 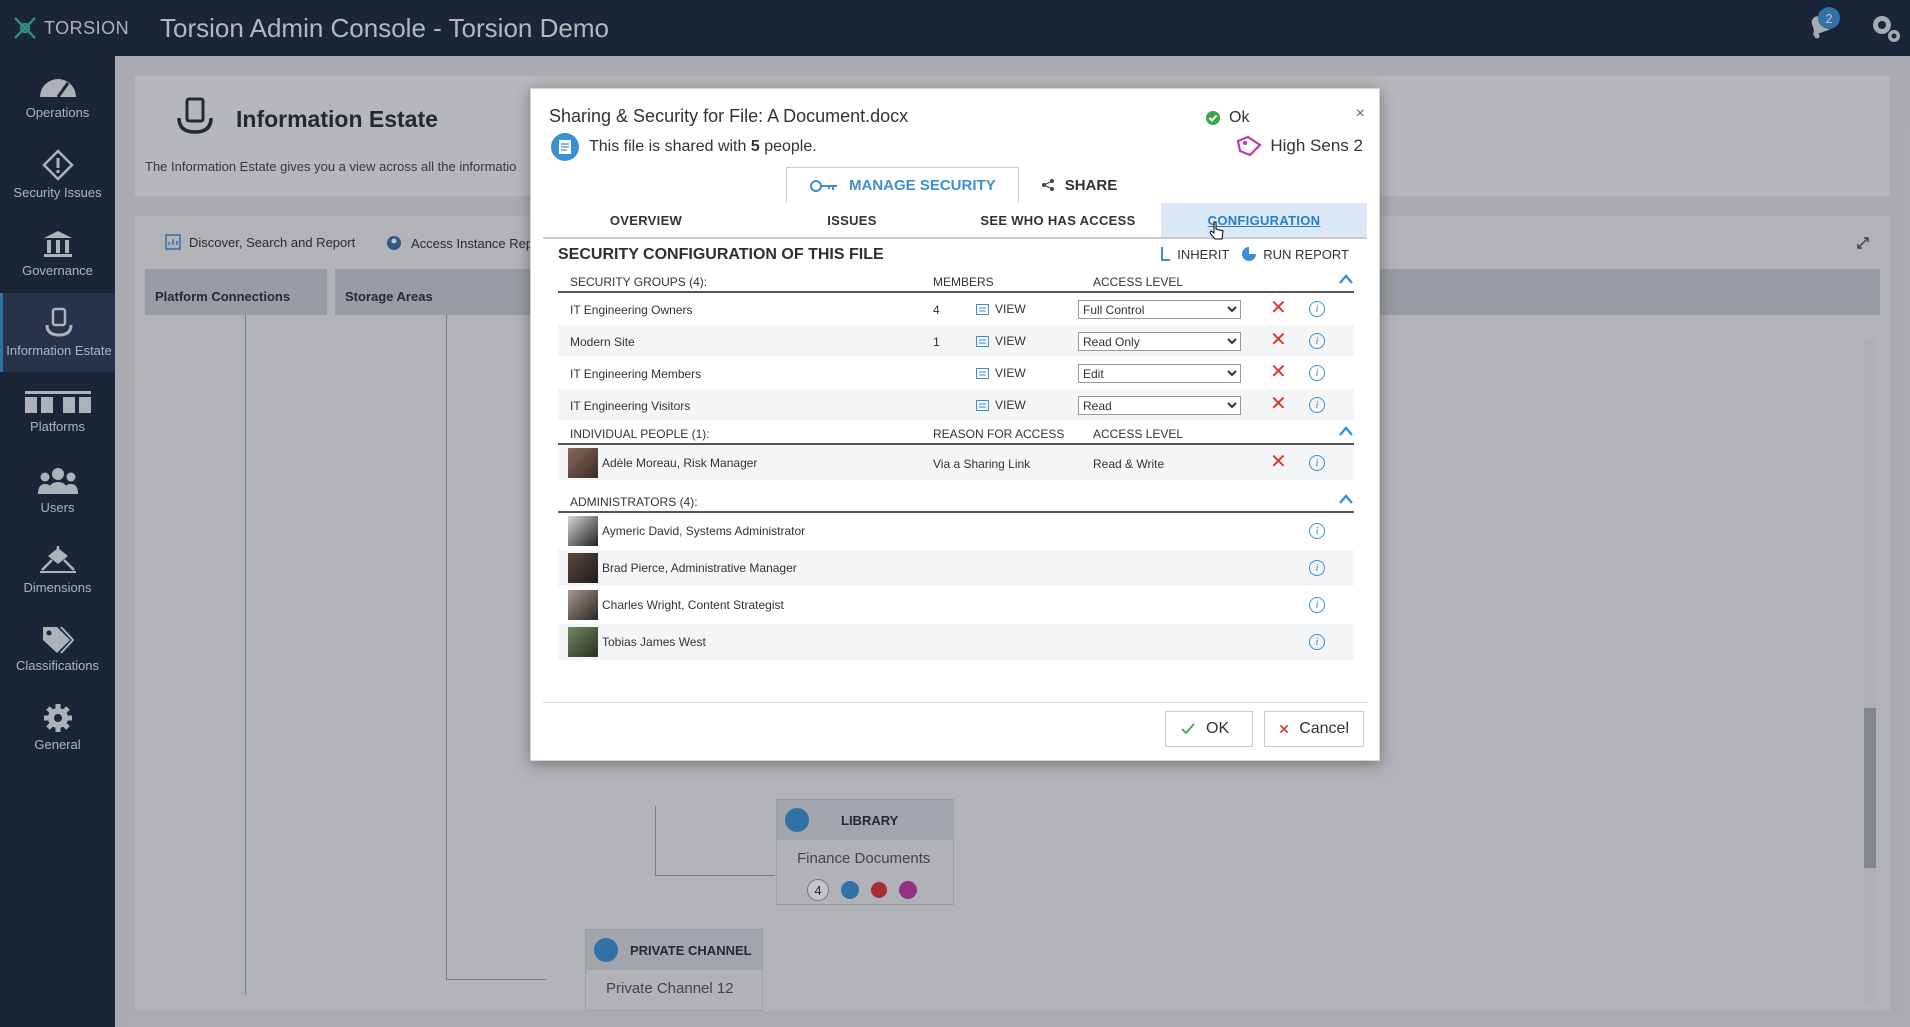 What do you see at coordinates (1264, 220) in the screenshot?
I see `tab-configuration: CONFIGURATION` at bounding box center [1264, 220].